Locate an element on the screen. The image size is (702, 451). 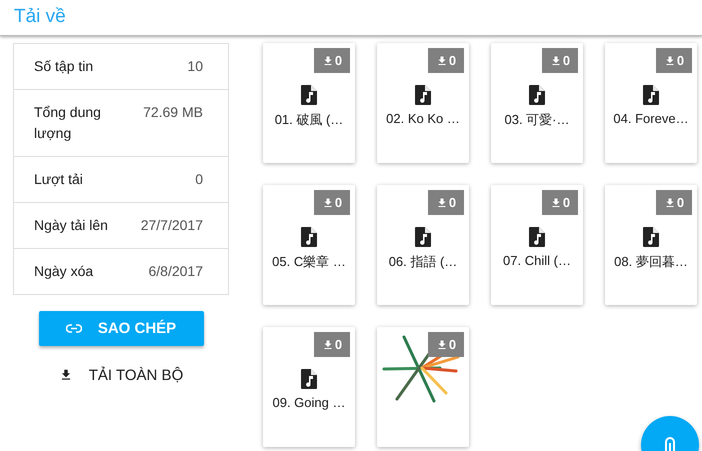
file-card: 02. Ko Ko … 0 is located at coordinates (423, 103).